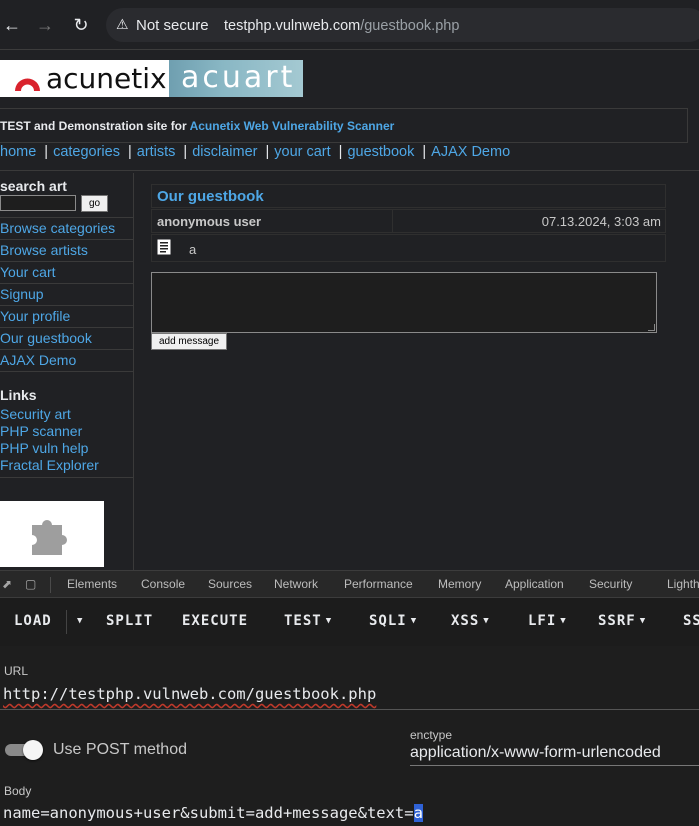  Describe the element at coordinates (408, 196) in the screenshot. I see `guestbook-title: Our guestbook` at that location.